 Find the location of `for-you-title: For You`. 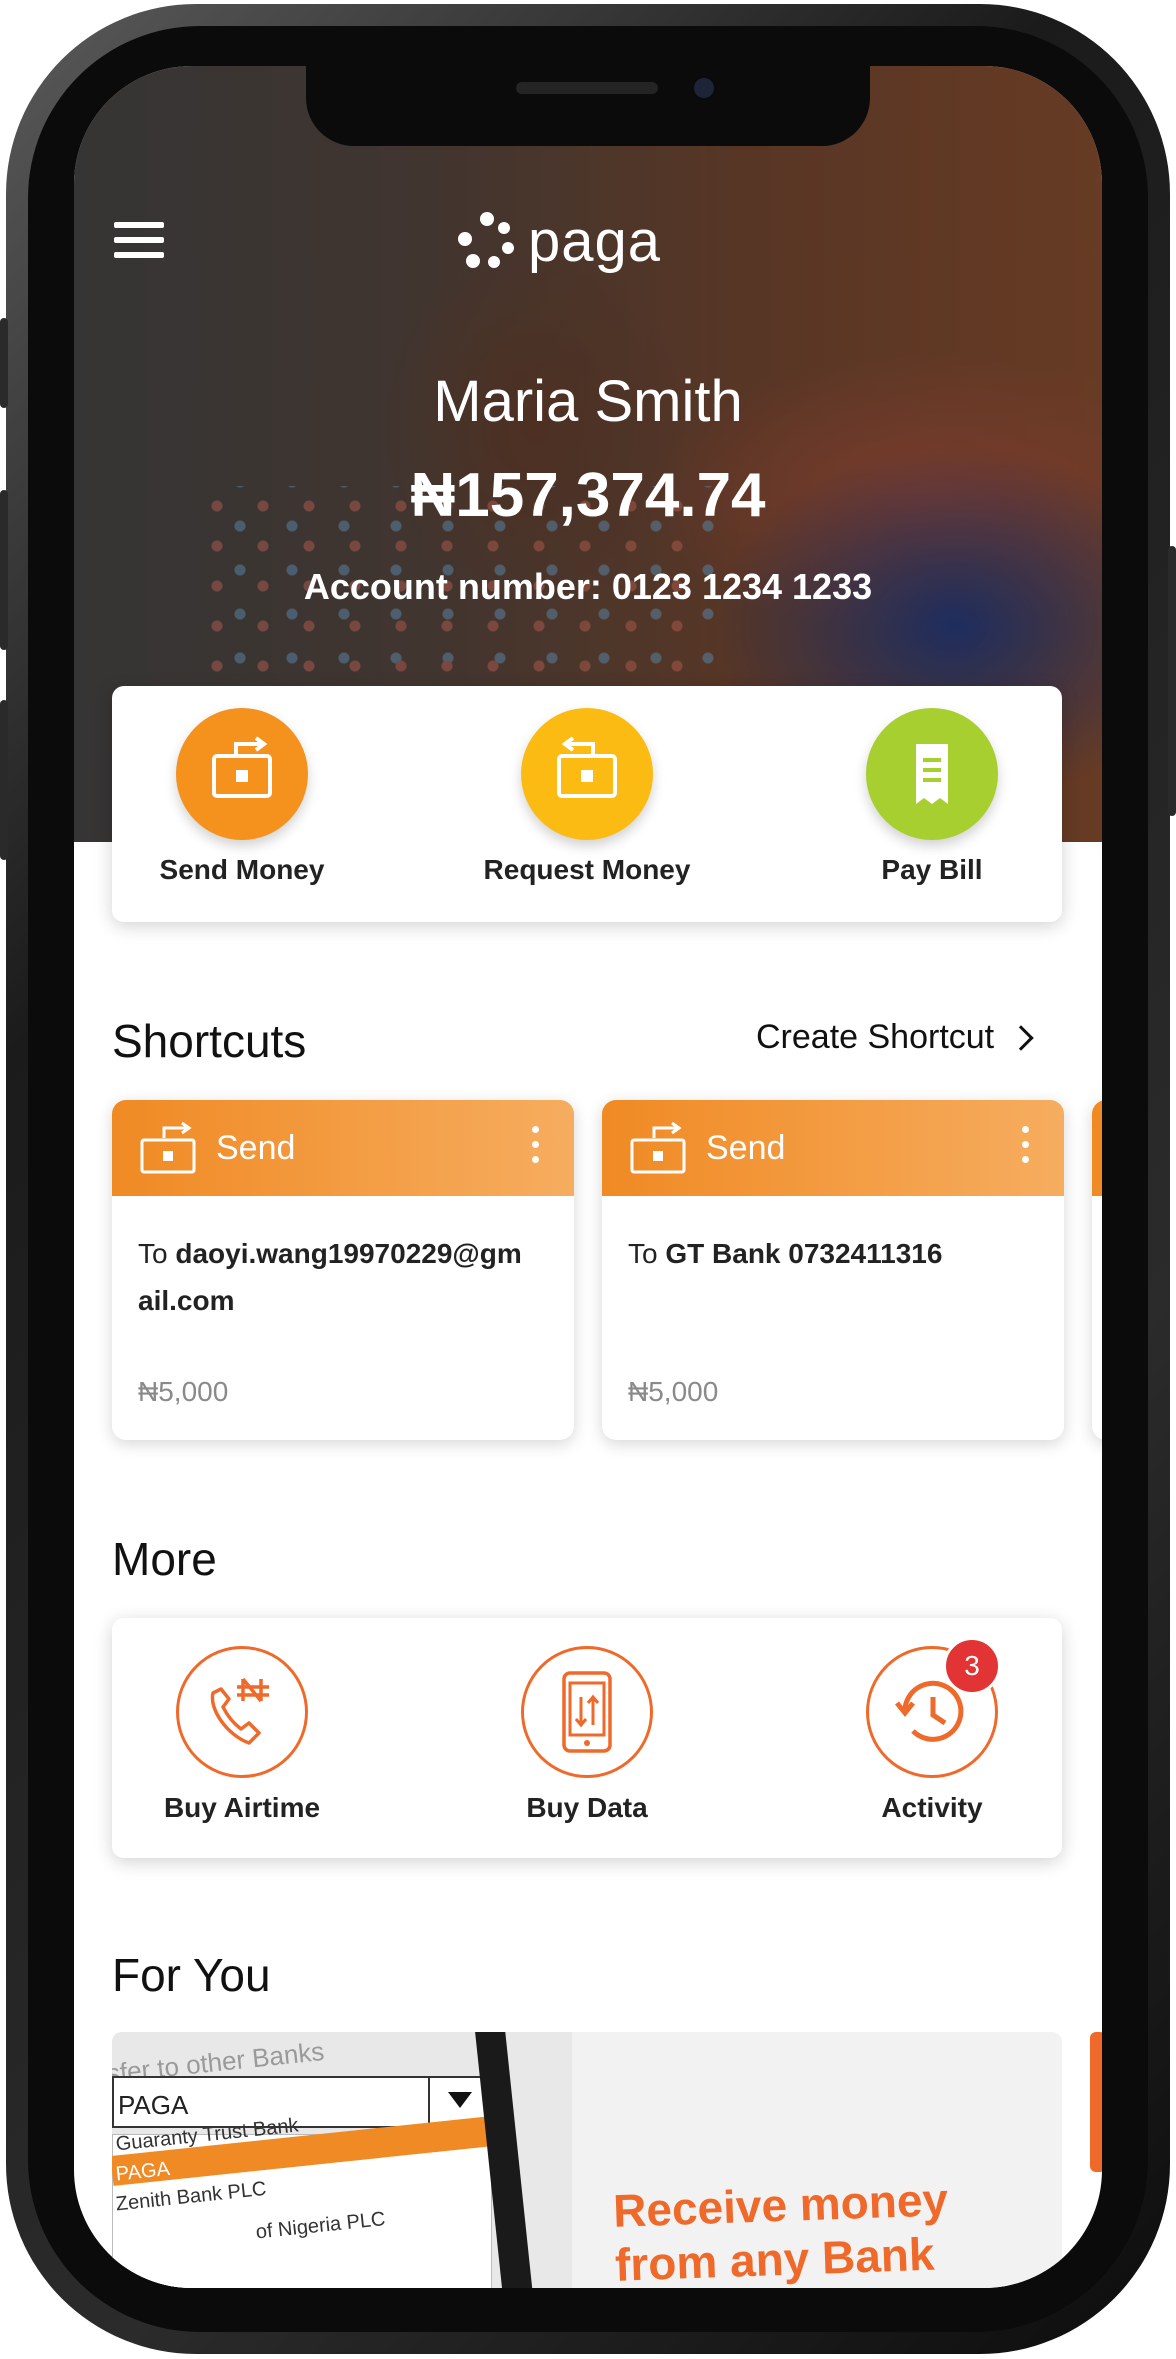

for-you-title: For You is located at coordinates (191, 1975).